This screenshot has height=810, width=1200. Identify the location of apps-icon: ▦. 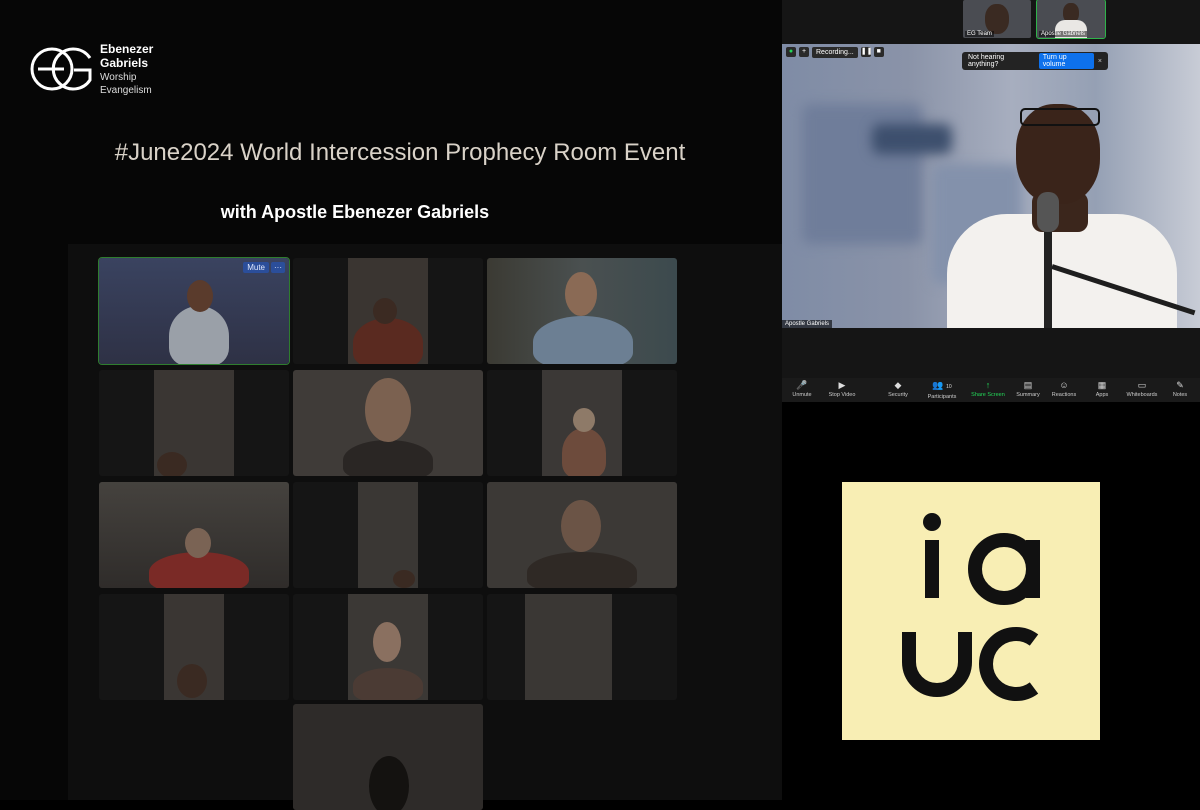
(1102, 385).